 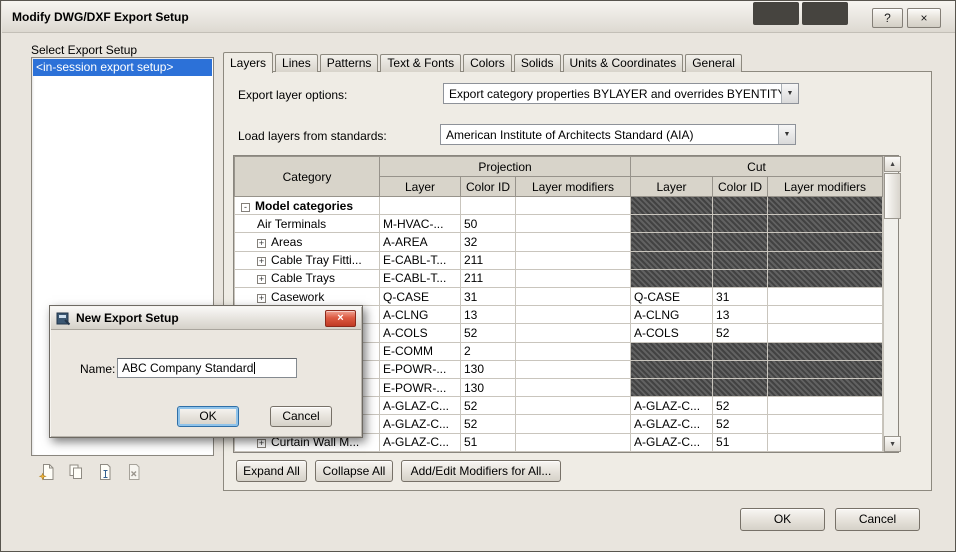 I want to click on duplicate-export-setup-button, so click(x=76, y=472).